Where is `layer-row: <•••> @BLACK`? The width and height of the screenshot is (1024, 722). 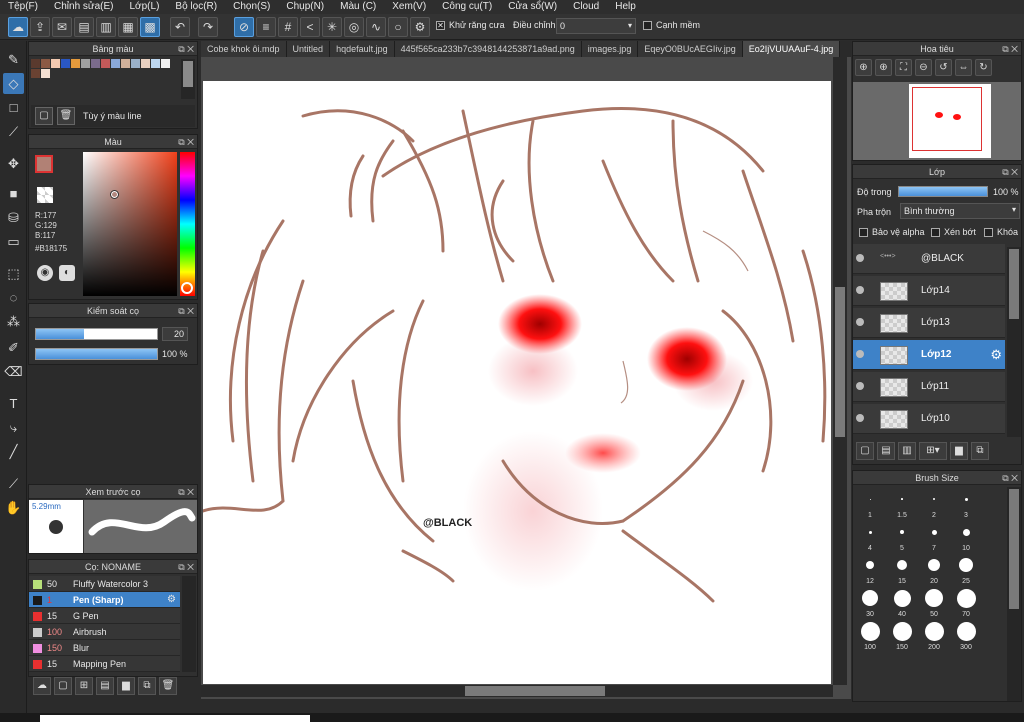
layer-row: <•••> @BLACK is located at coordinates (929, 259).